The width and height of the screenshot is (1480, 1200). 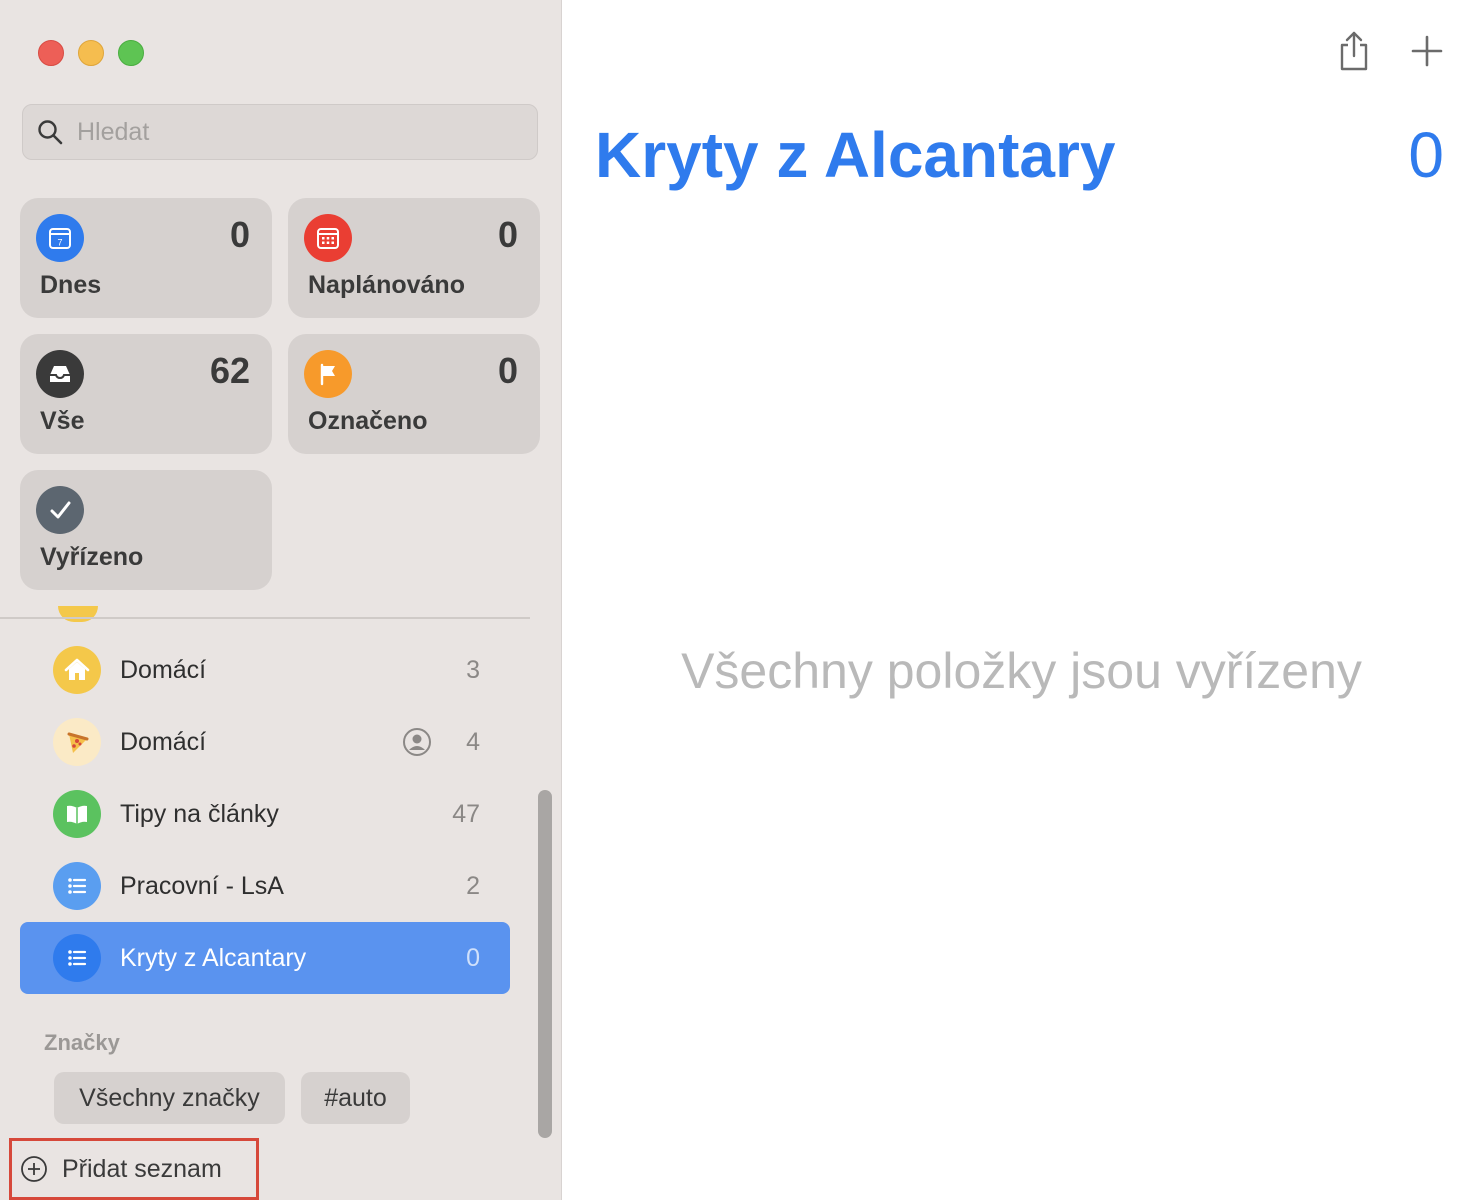 I want to click on add-list-label: Přidat seznam, so click(x=142, y=1168).